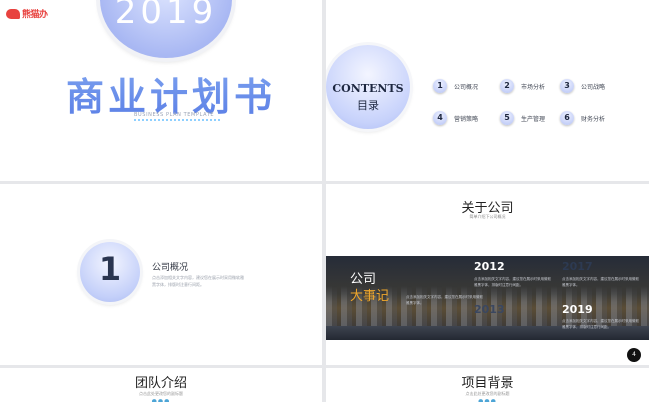  I want to click on section-number: 1, so click(110, 269).